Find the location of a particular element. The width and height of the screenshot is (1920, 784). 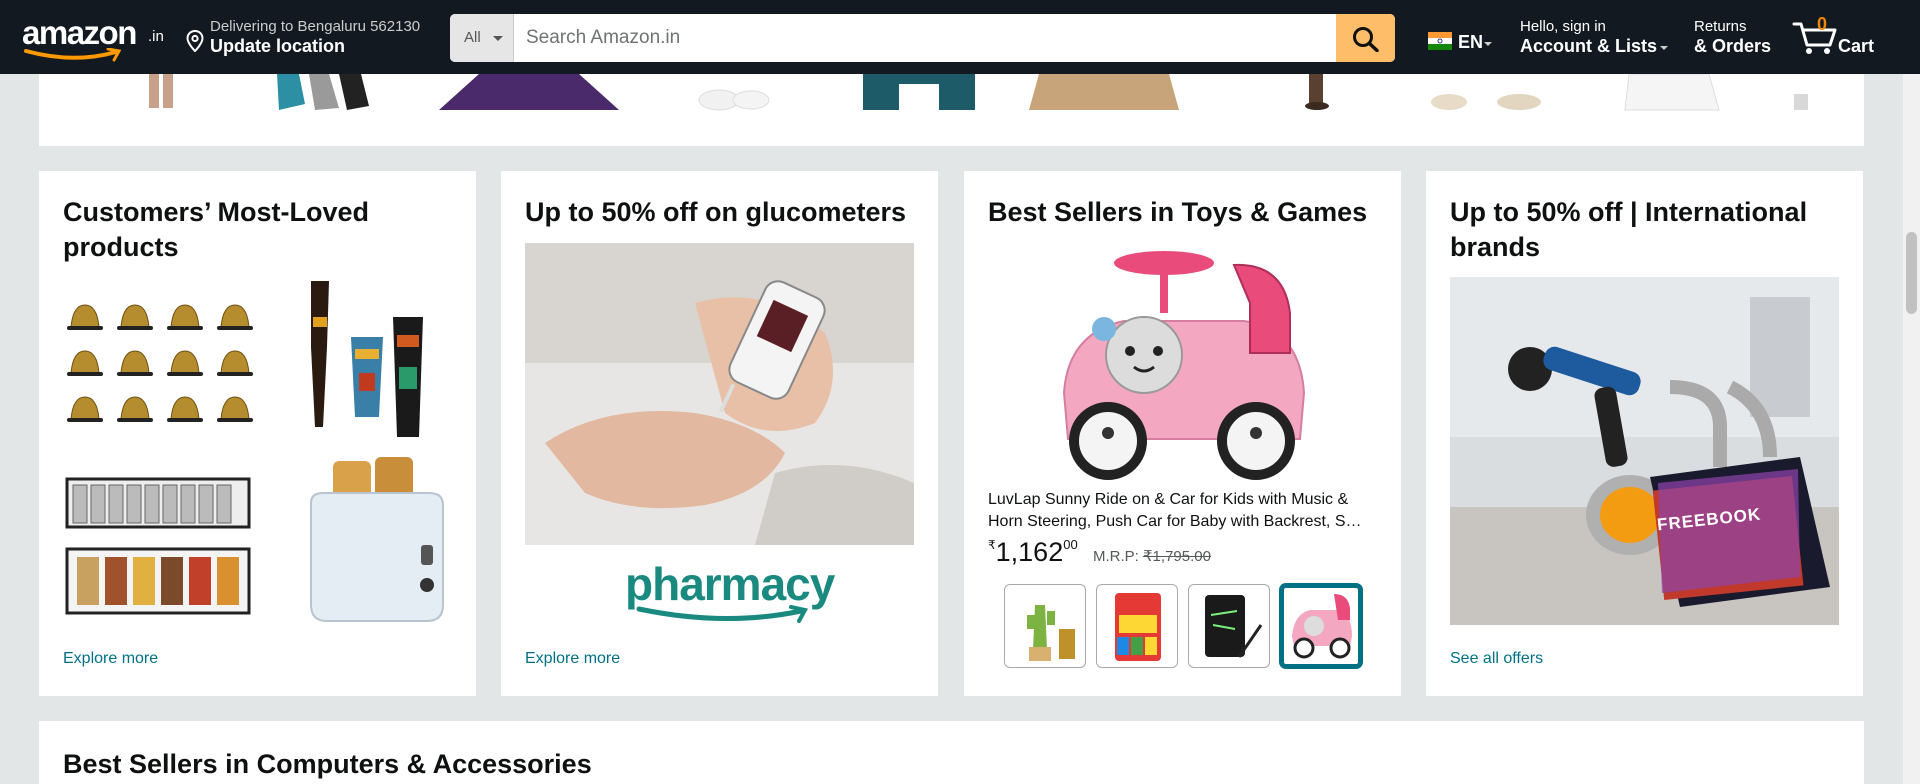

product-carousel-strip is located at coordinates (951, 110).